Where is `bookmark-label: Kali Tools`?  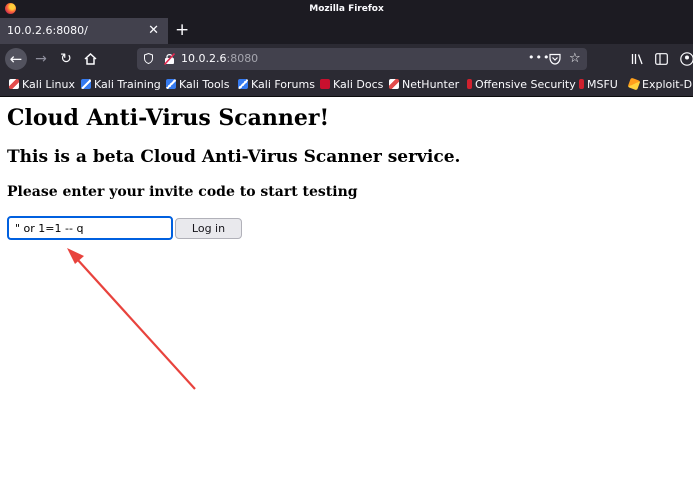
bookmark-label: Kali Tools is located at coordinates (204, 84).